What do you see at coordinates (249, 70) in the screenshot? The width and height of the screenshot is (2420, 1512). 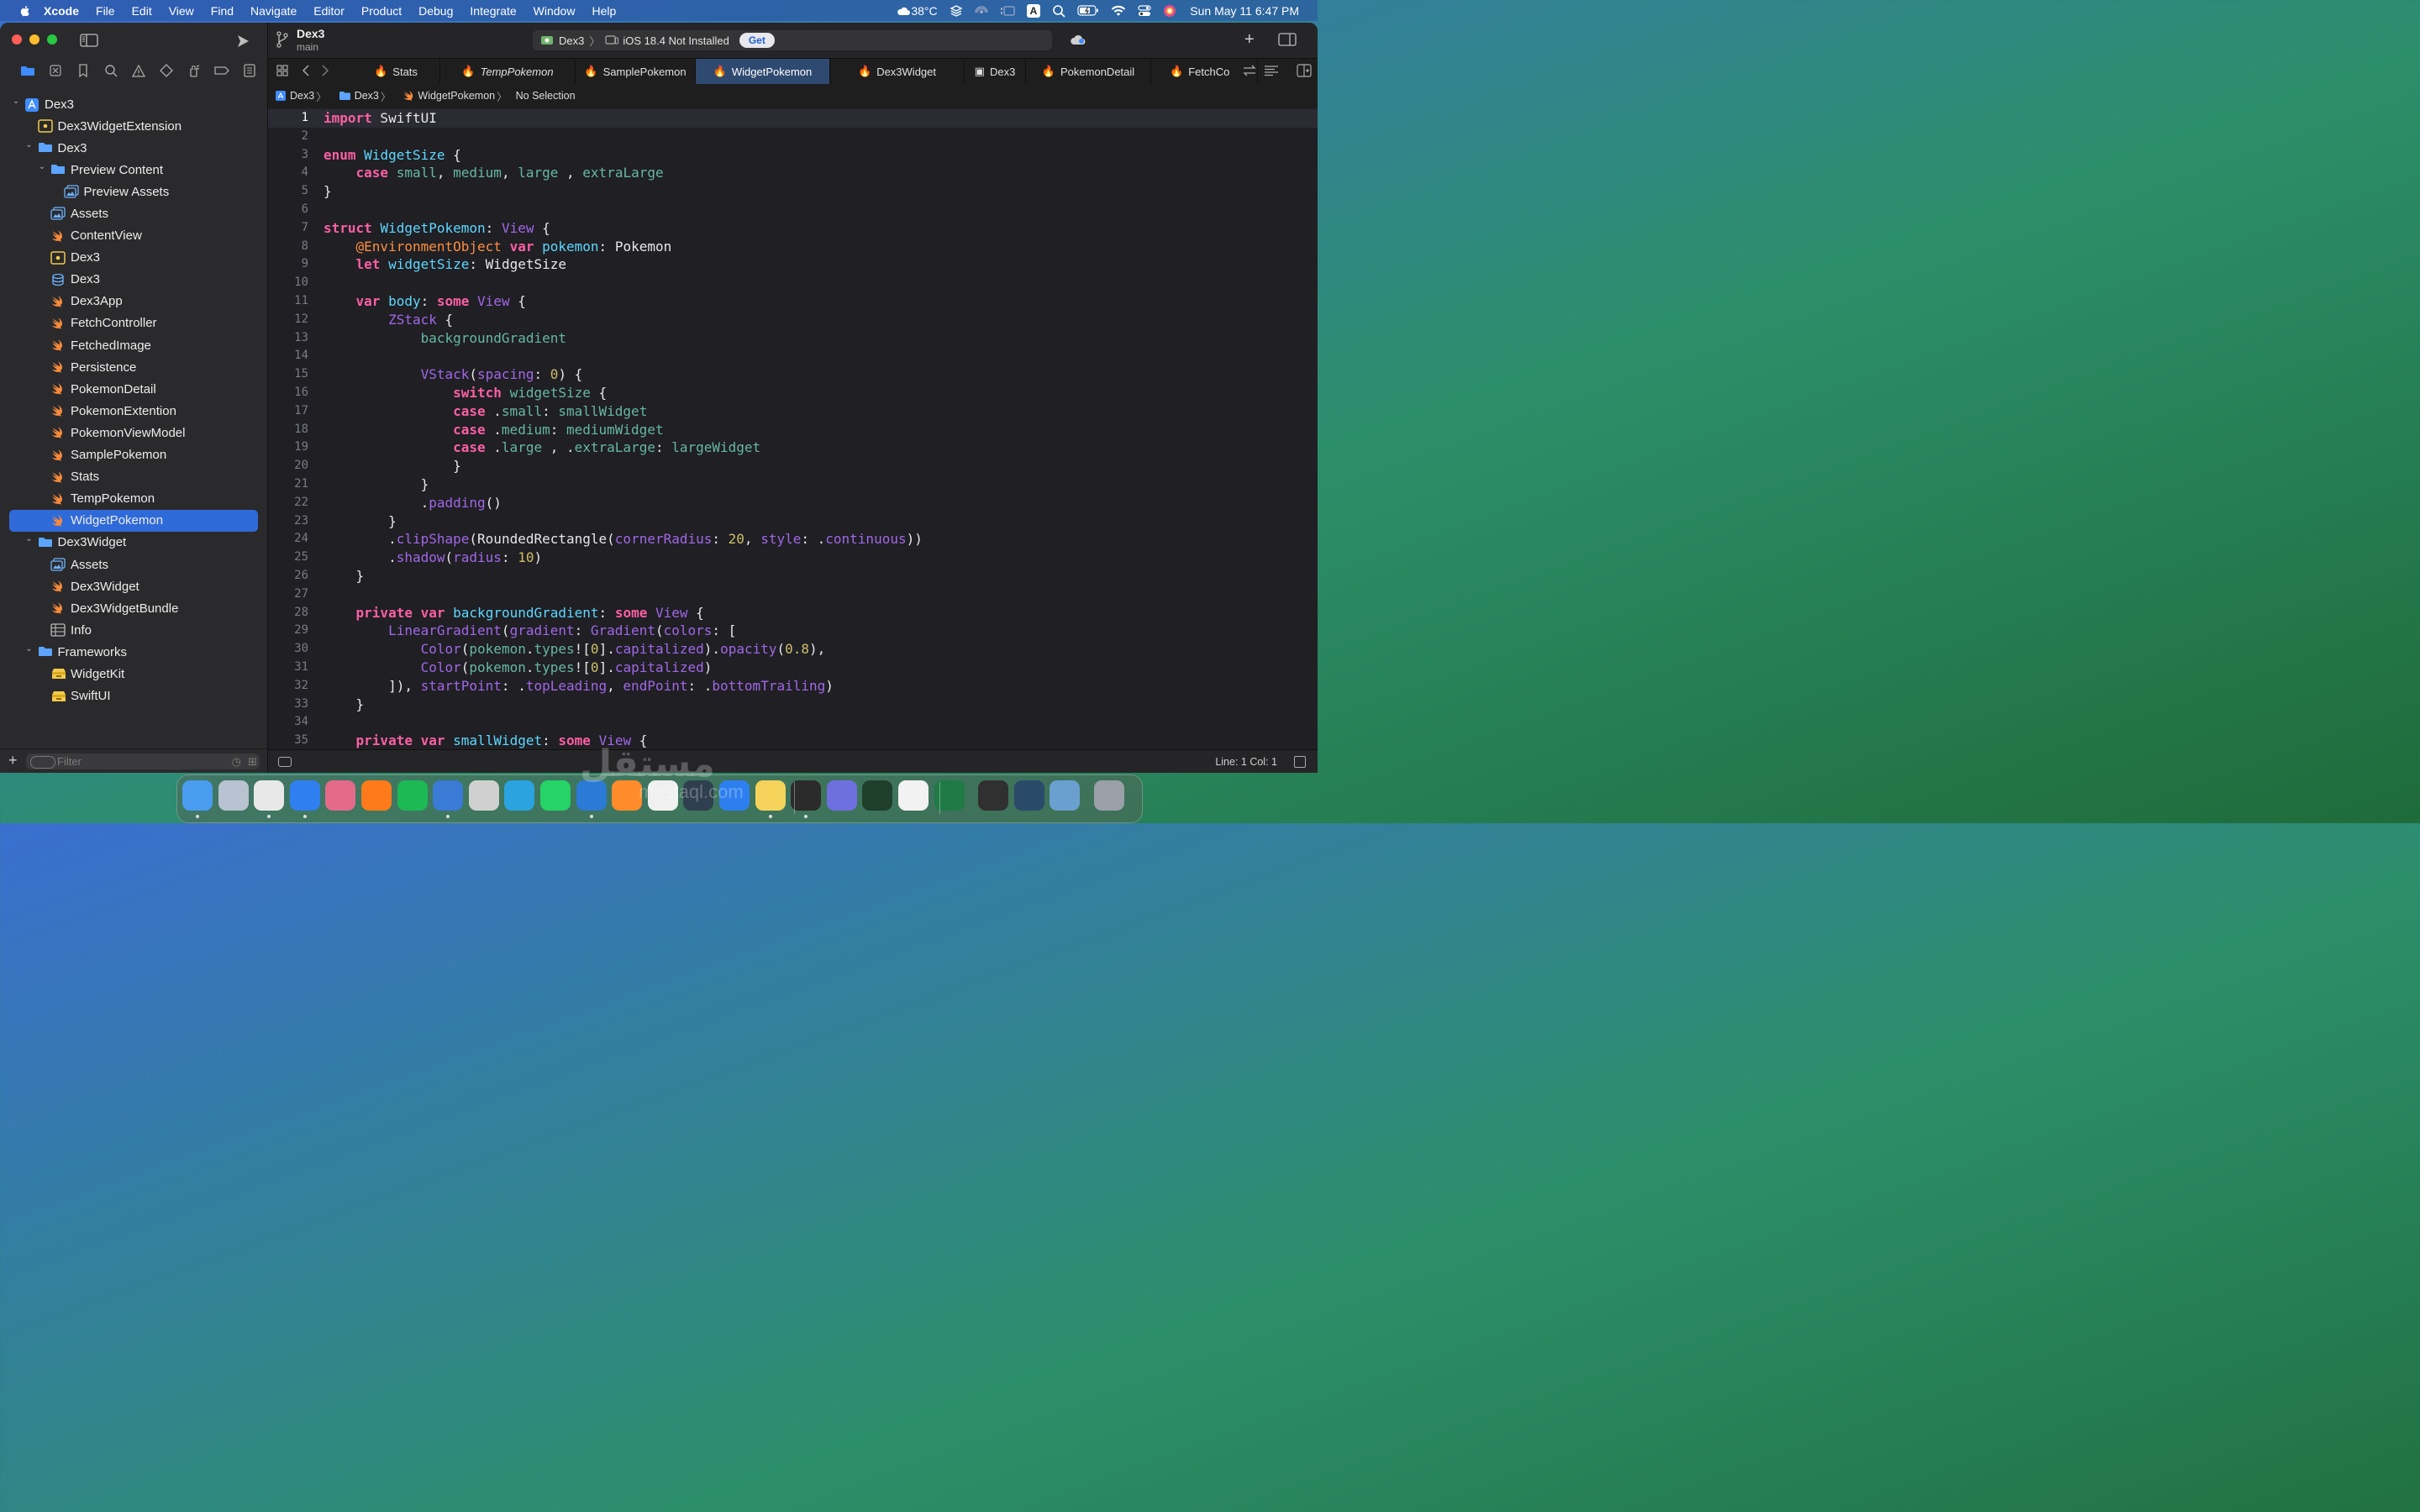 I see `navigator-tab-reports` at bounding box center [249, 70].